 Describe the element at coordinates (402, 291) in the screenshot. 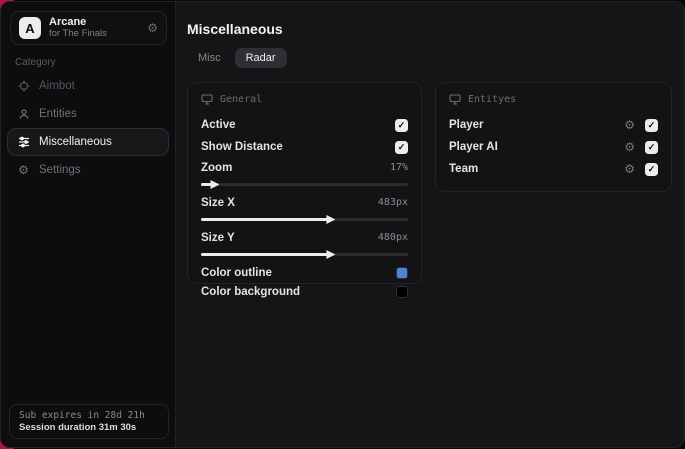

I see `color-background-swatch` at that location.